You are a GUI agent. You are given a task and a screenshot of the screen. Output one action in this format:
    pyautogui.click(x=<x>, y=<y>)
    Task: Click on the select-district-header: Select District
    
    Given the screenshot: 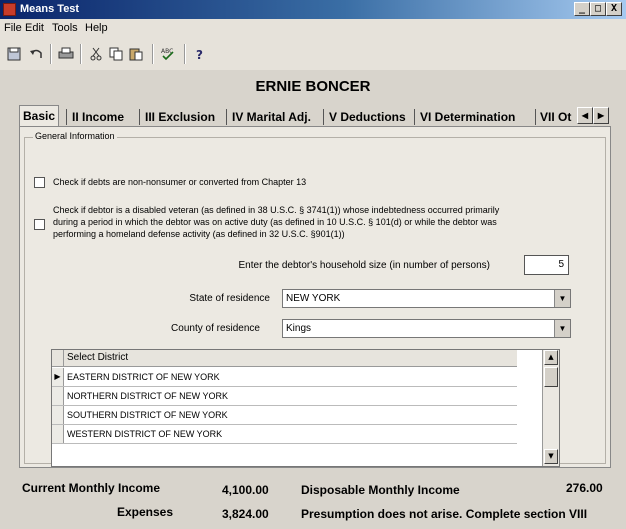 What is the action you would take?
    pyautogui.click(x=98, y=357)
    